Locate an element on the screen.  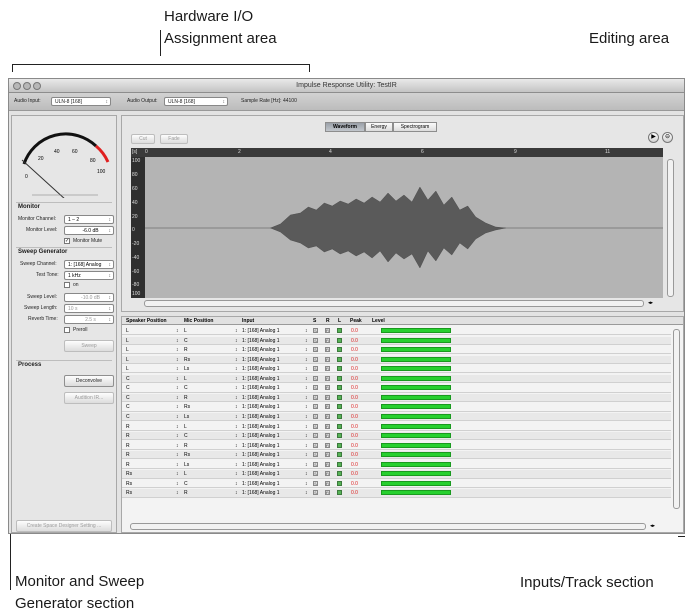
col-input: Input is located at coordinates (248, 321).